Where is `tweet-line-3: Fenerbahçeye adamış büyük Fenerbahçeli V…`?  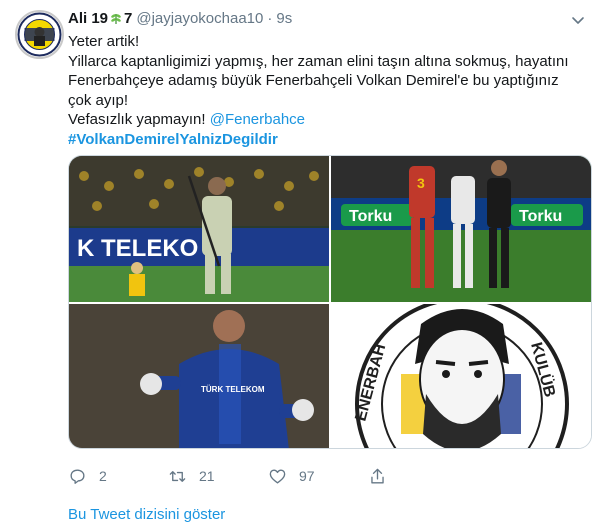 tweet-line-3: Fenerbahçeye adamış büyük Fenerbahçeli V… is located at coordinates (313, 80).